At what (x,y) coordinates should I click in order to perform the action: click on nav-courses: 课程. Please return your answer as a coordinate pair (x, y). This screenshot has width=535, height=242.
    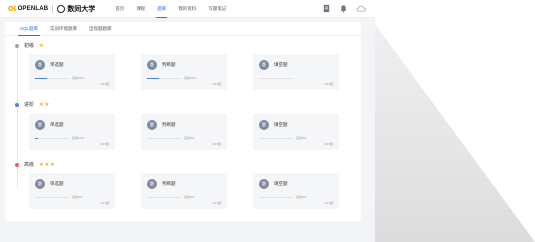
    Looking at the image, I should click on (140, 9).